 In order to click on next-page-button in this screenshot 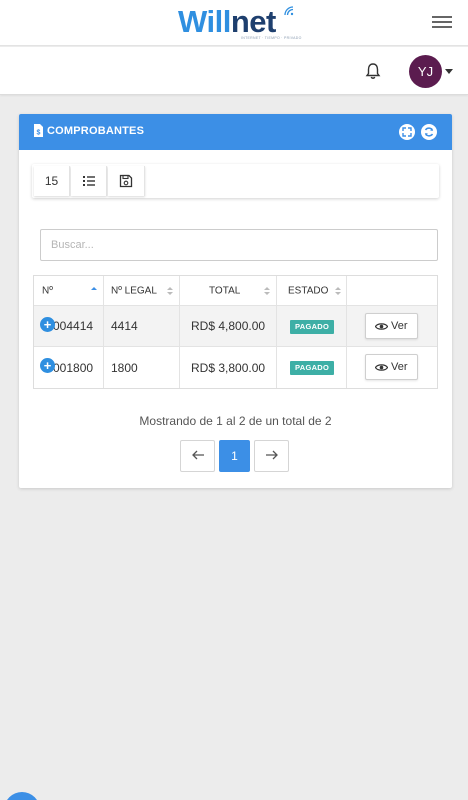, I will do `click(271, 456)`.